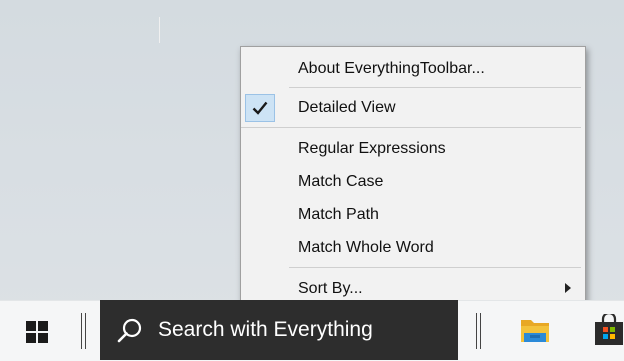  I want to click on start-button, so click(37, 332).